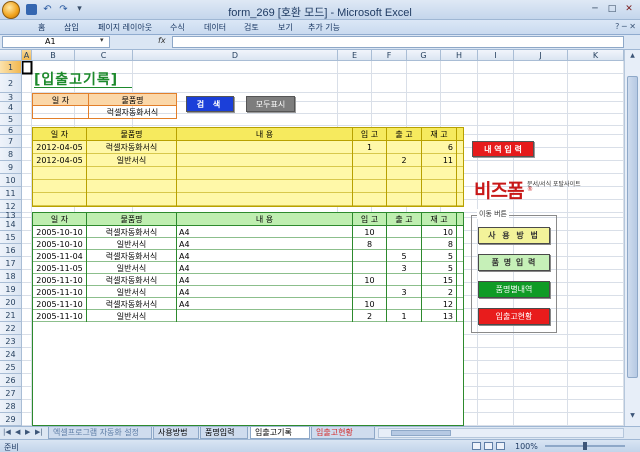 The height and width of the screenshot is (452, 640). Describe the element at coordinates (60, 244) in the screenshot. I see `record-table-cell: 2005-10-10` at that location.